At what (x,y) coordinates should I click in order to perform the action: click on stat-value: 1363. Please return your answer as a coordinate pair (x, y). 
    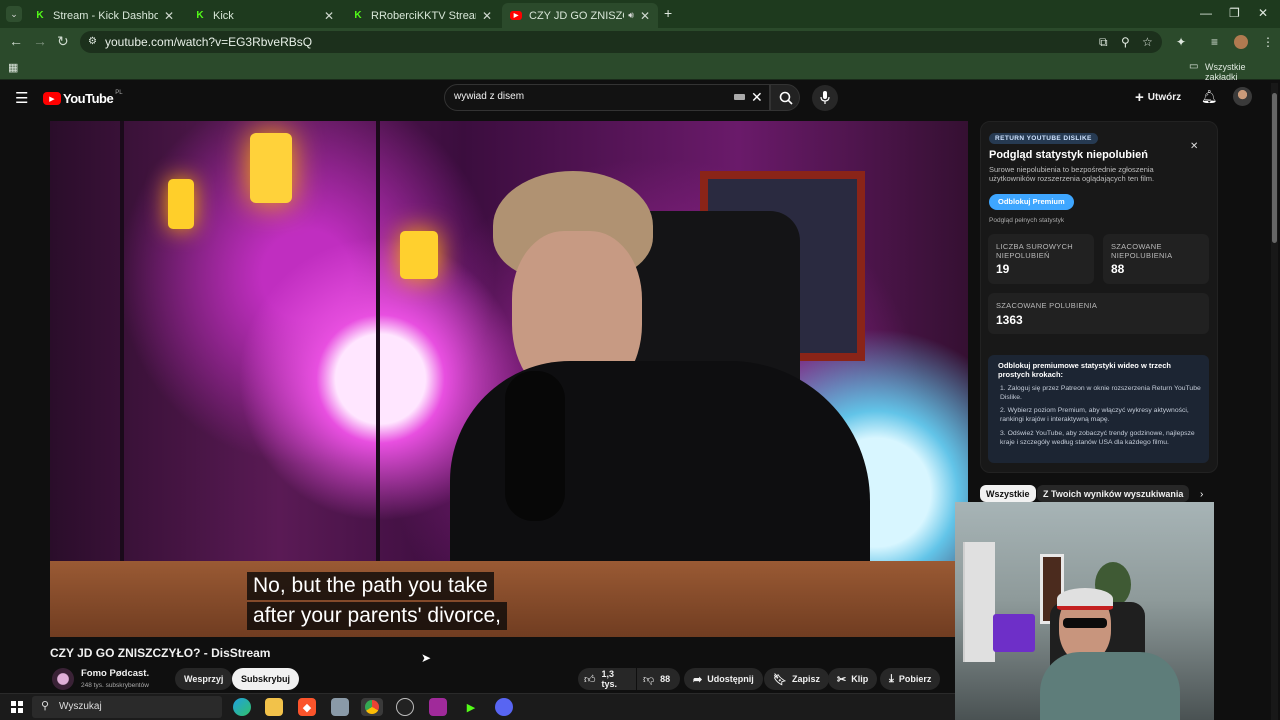
    Looking at the image, I should click on (1009, 320).